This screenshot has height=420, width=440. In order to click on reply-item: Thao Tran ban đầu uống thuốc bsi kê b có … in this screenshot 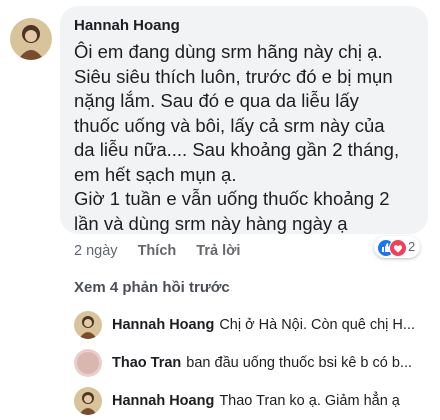, I will do `click(254, 364)`.